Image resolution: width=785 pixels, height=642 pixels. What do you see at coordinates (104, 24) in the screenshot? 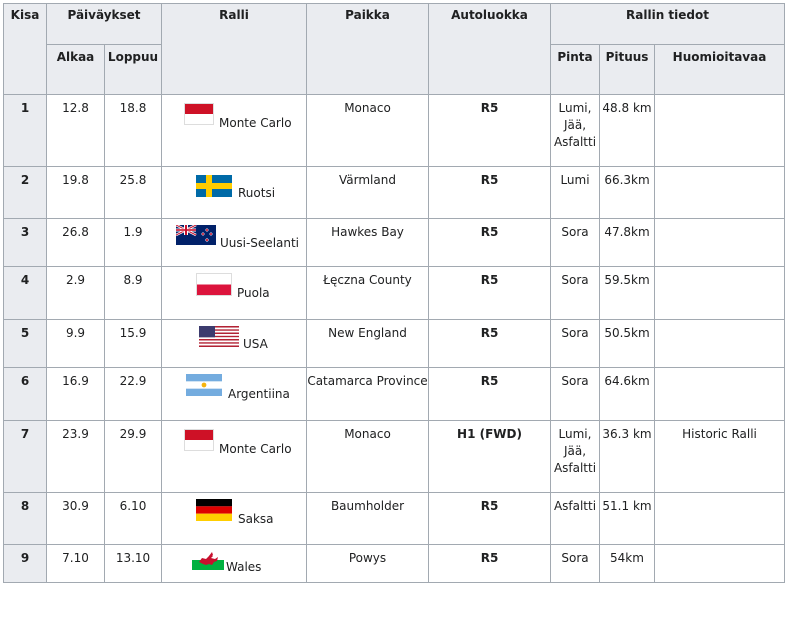
I see `header-paivaykset: Päiväykset` at bounding box center [104, 24].